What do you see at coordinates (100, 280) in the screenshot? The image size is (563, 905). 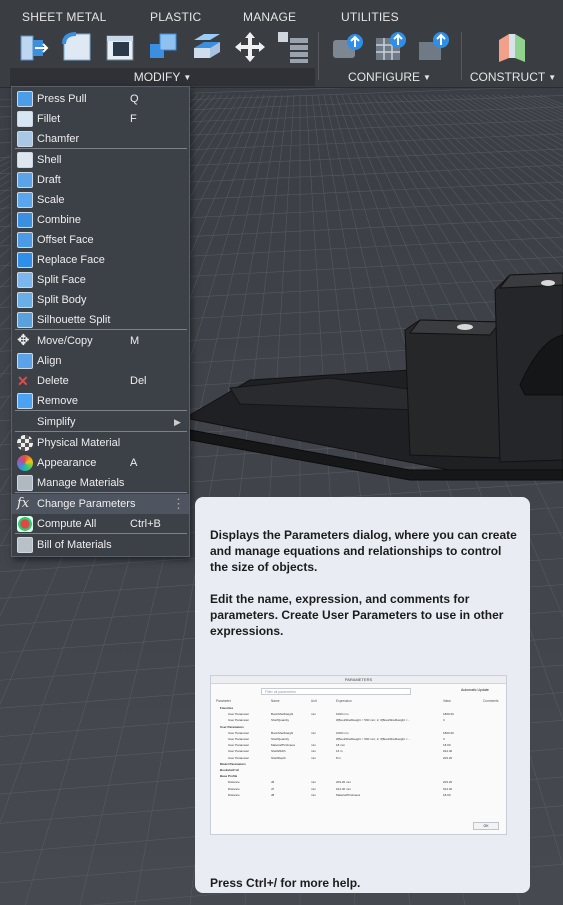 I see `menu-item-split-face: Split Face` at bounding box center [100, 280].